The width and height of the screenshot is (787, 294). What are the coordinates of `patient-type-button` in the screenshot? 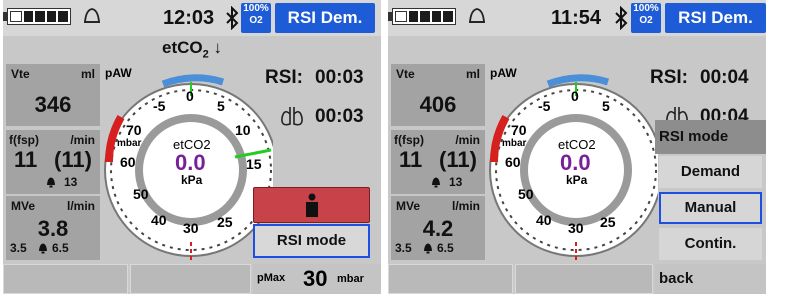 It's located at (311, 205).